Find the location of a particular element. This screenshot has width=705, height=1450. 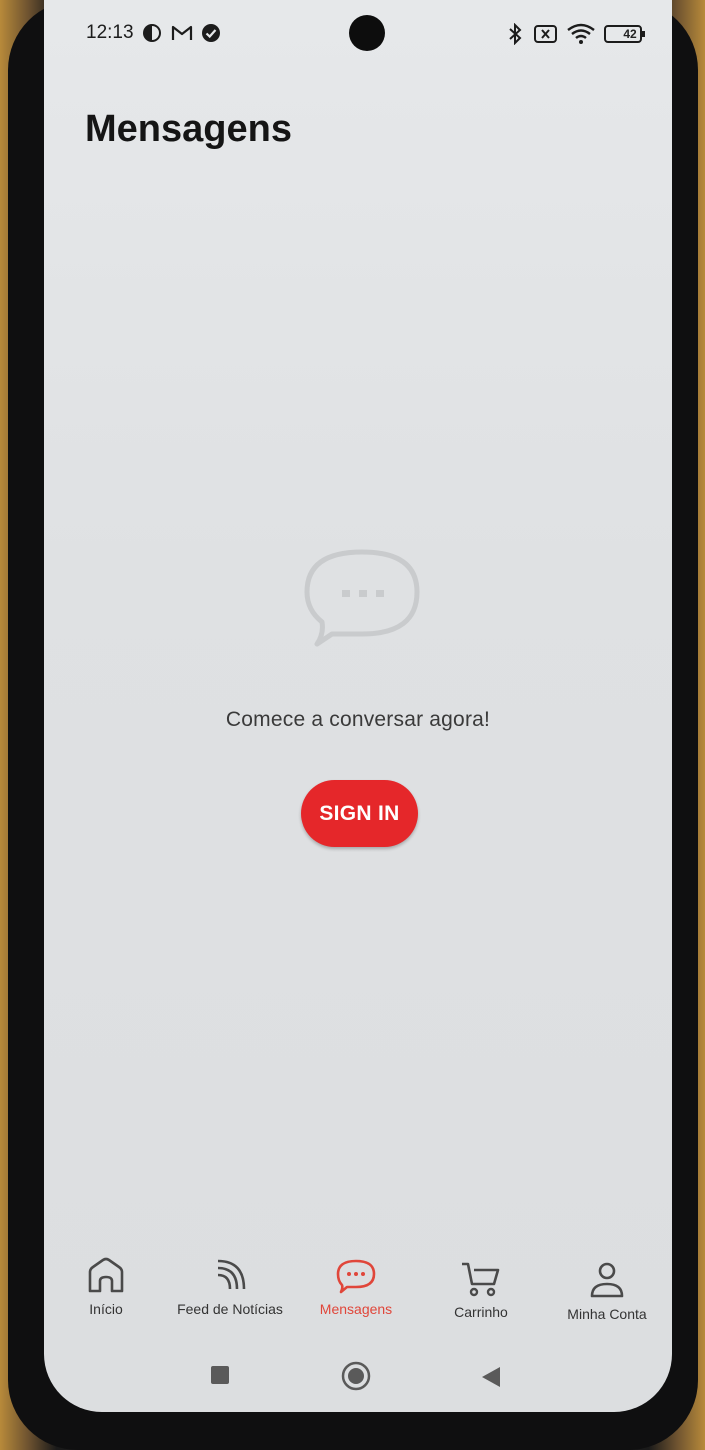

nav-item-carrinho: Carrinho is located at coordinates (481, 1289).